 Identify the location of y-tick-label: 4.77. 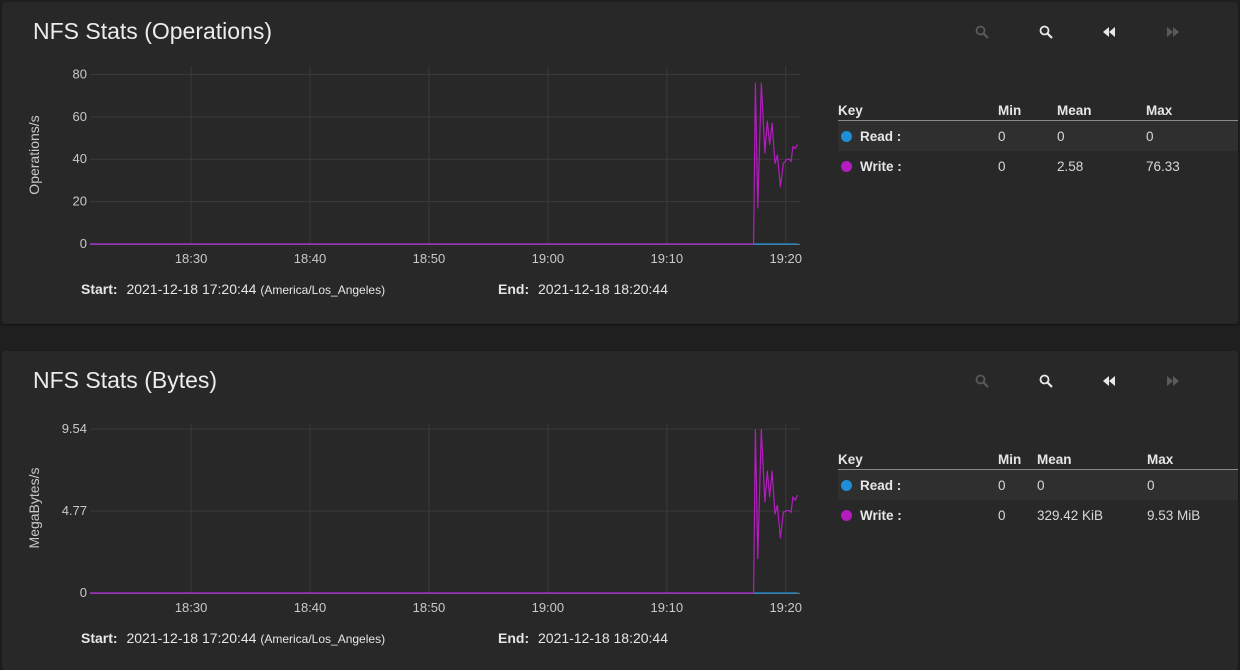
(74, 510).